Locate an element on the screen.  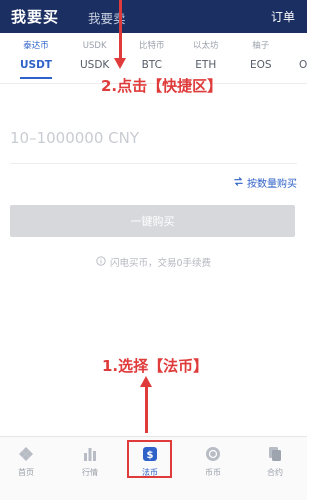
nav-market: 行情 is located at coordinates (90, 461).